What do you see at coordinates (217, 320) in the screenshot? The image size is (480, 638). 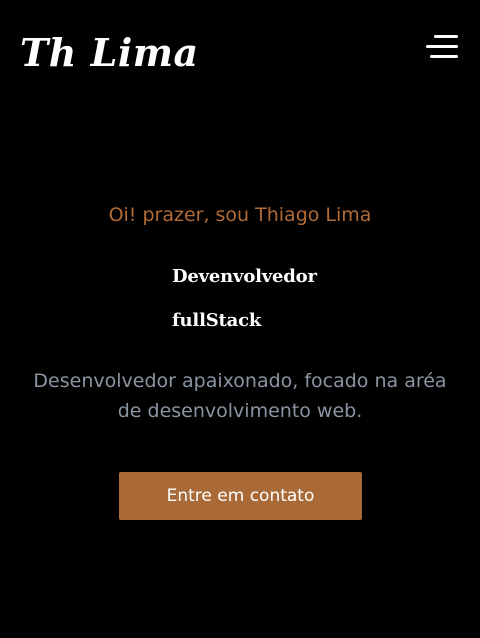 I see `hero-role-line-2: fullStack` at bounding box center [217, 320].